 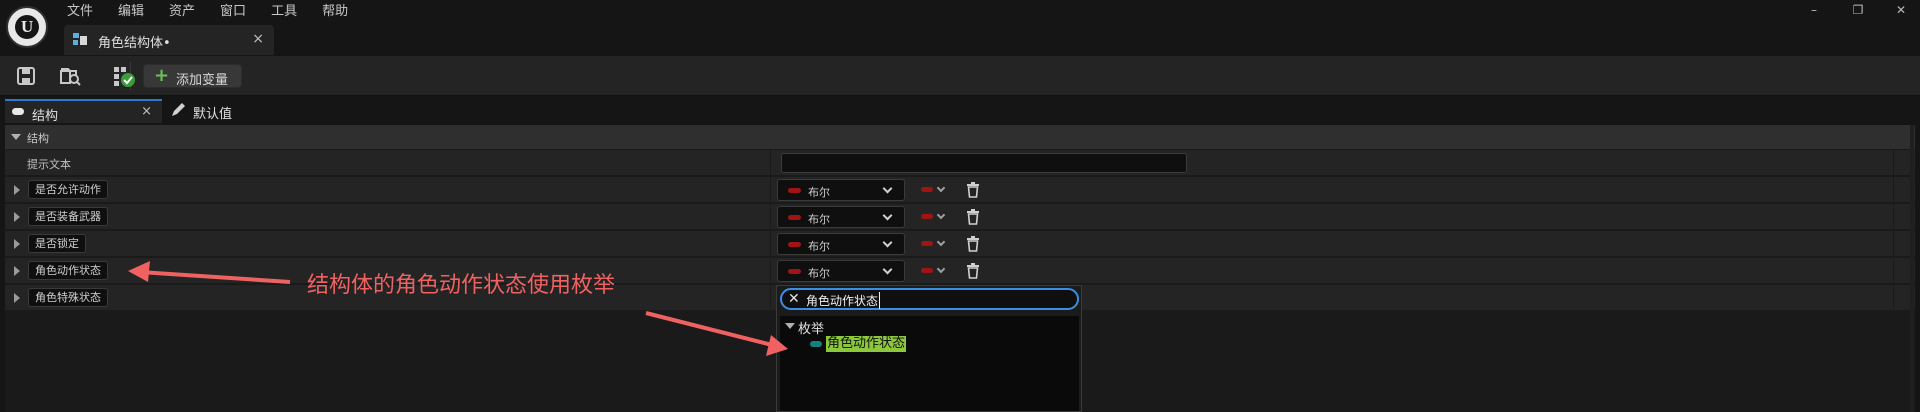 I want to click on variable-row: 是否装备武器 布尔, so click(x=960, y=217).